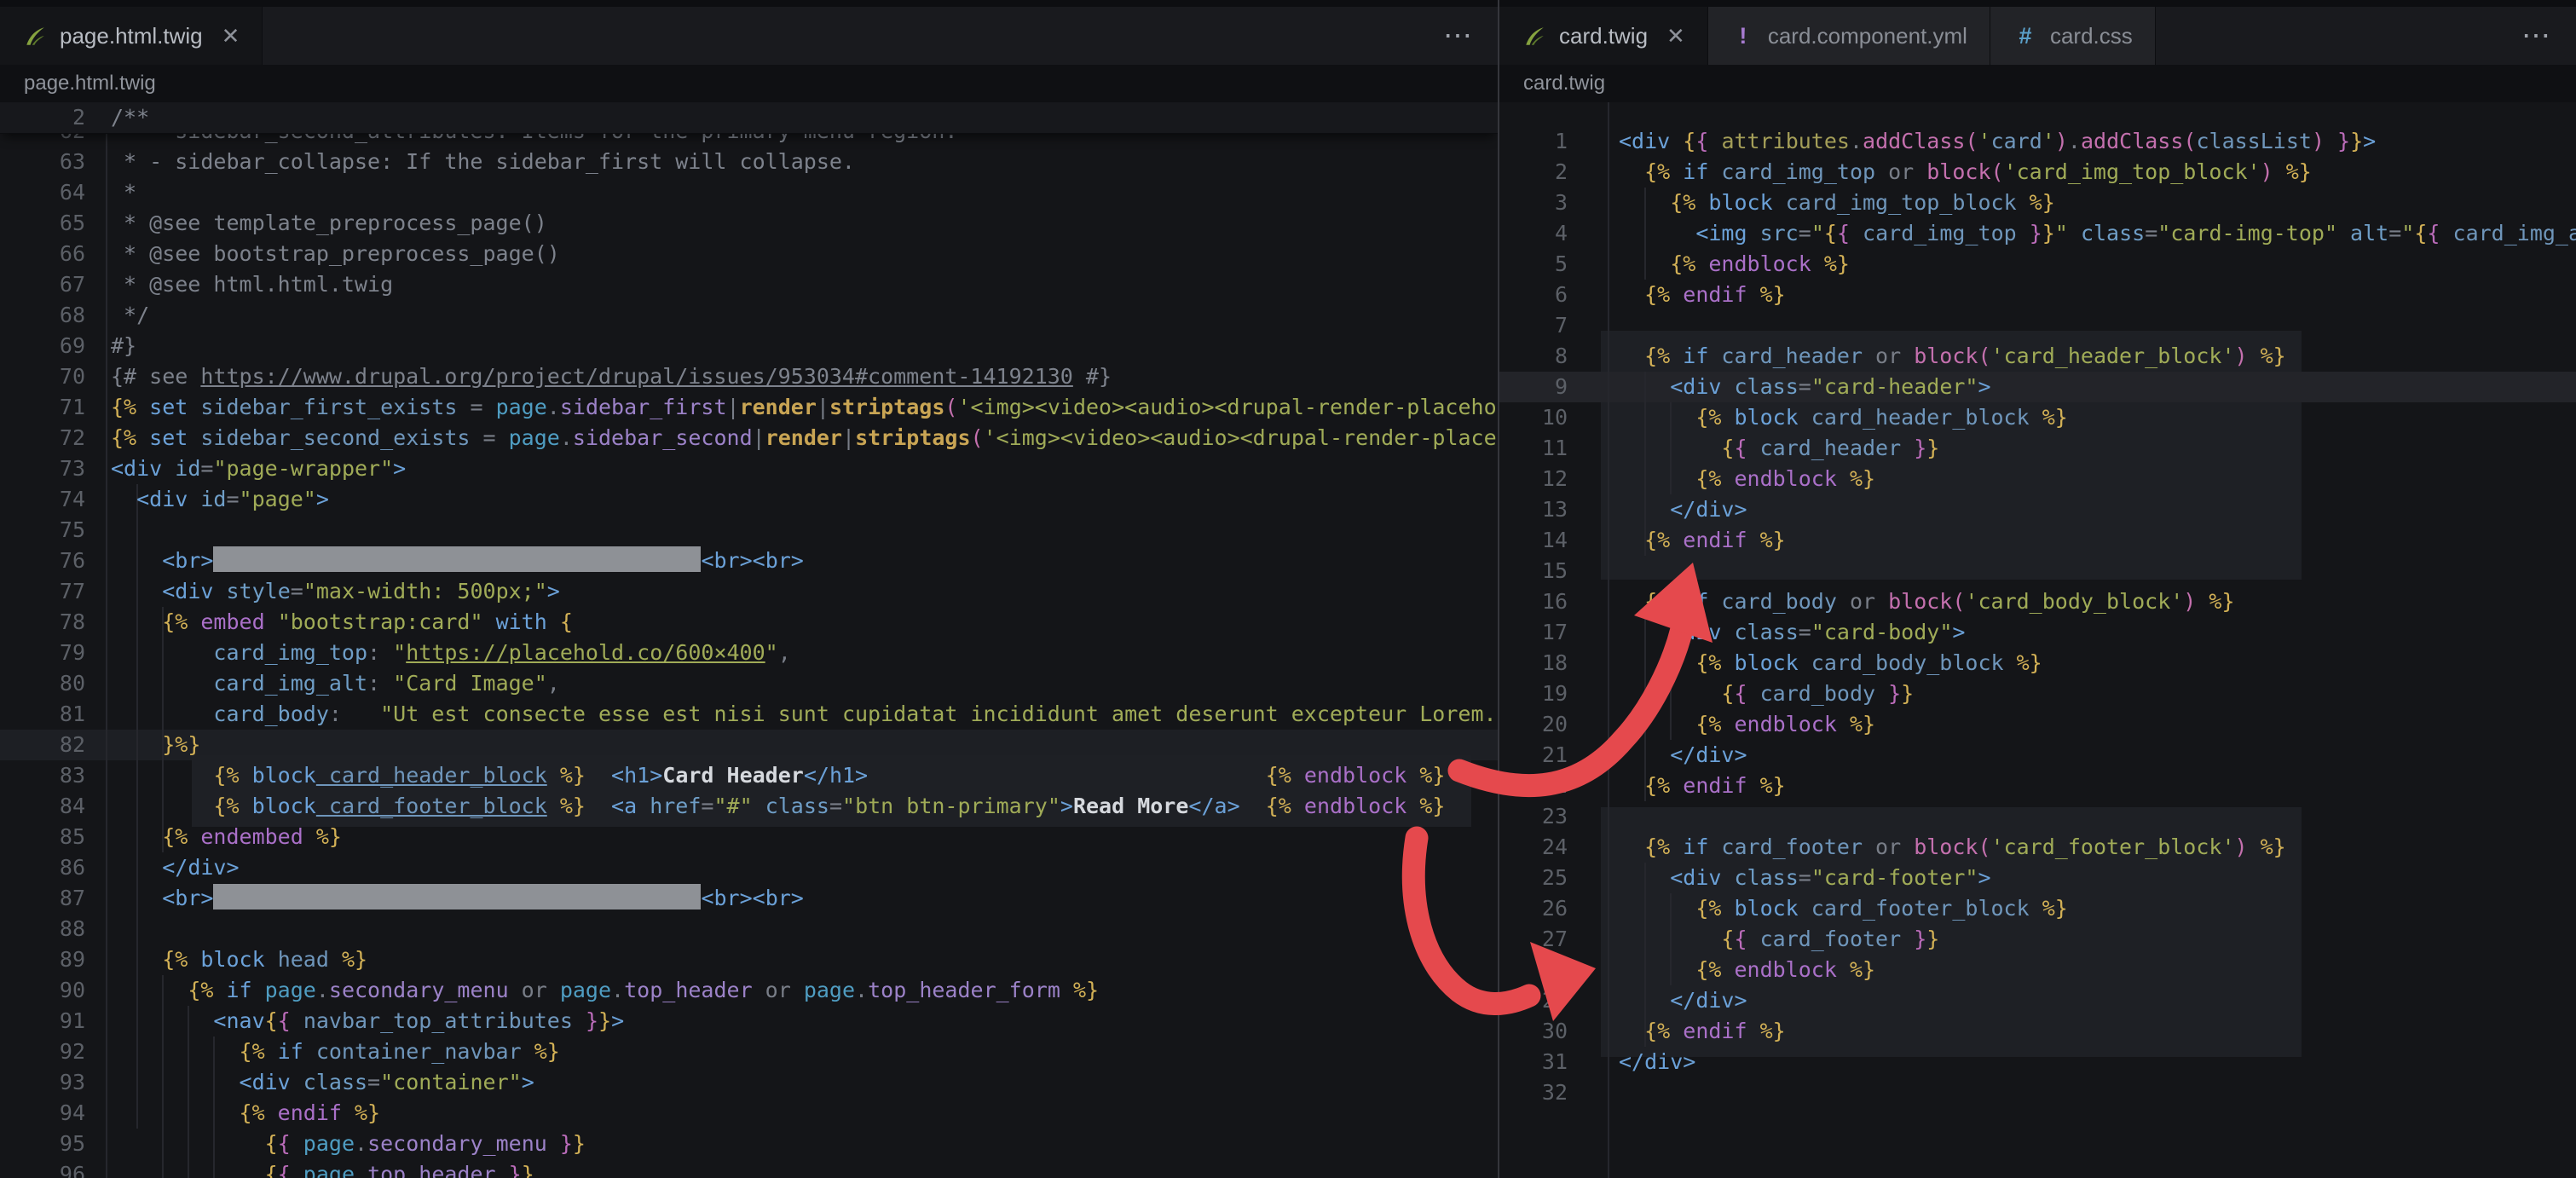 The width and height of the screenshot is (2576, 1178). What do you see at coordinates (1554, 786) in the screenshot?
I see `line-number: 22` at bounding box center [1554, 786].